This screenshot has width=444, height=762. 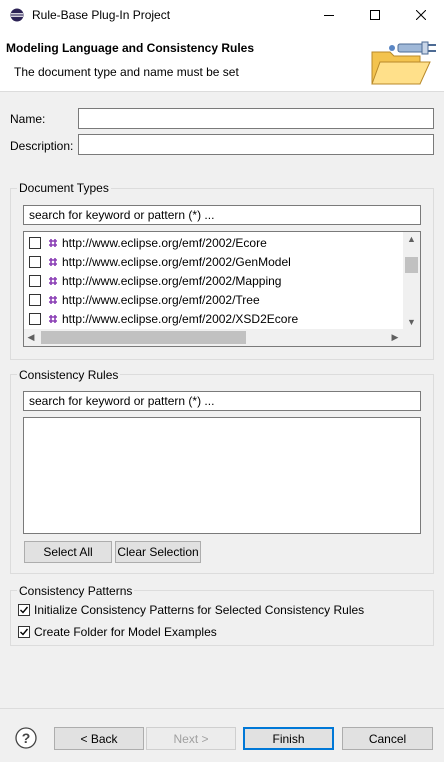 I want to click on list-item: http://www.eclipse.org/emf/2002/Mapping, so click(x=214, y=280).